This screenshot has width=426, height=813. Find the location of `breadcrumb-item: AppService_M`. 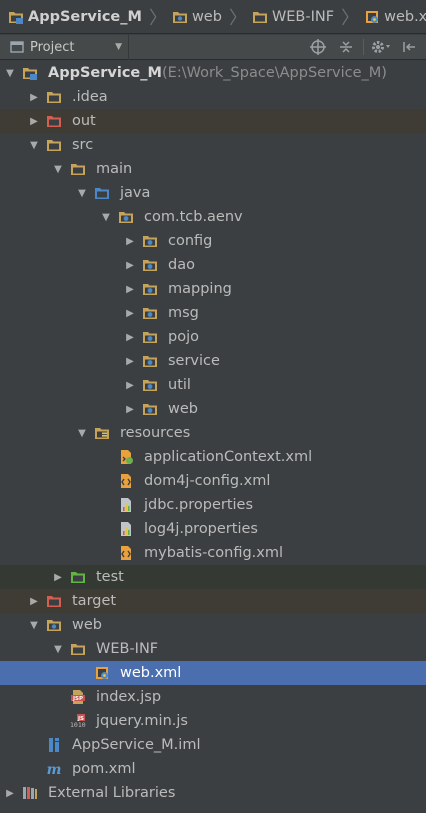

breadcrumb-item: AppService_M is located at coordinates (76, 16).